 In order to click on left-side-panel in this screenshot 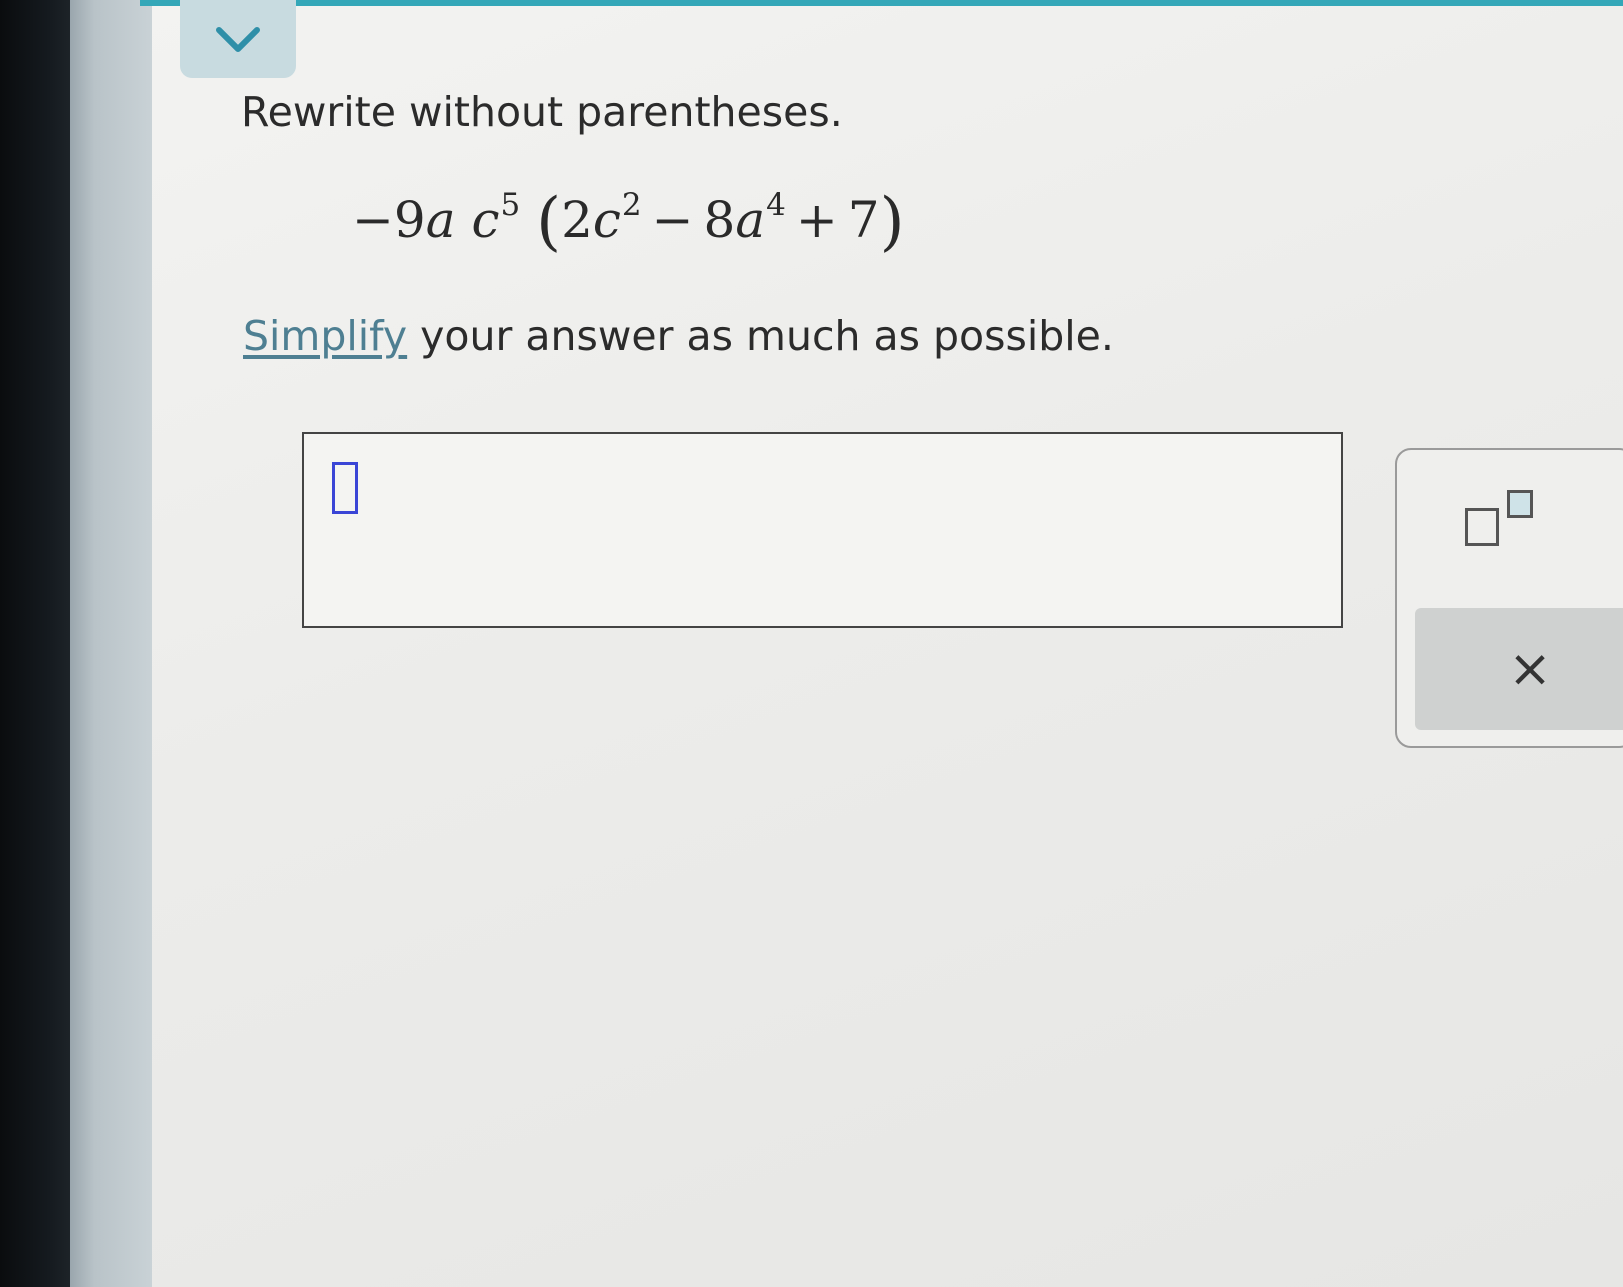, I will do `click(111, 643)`.